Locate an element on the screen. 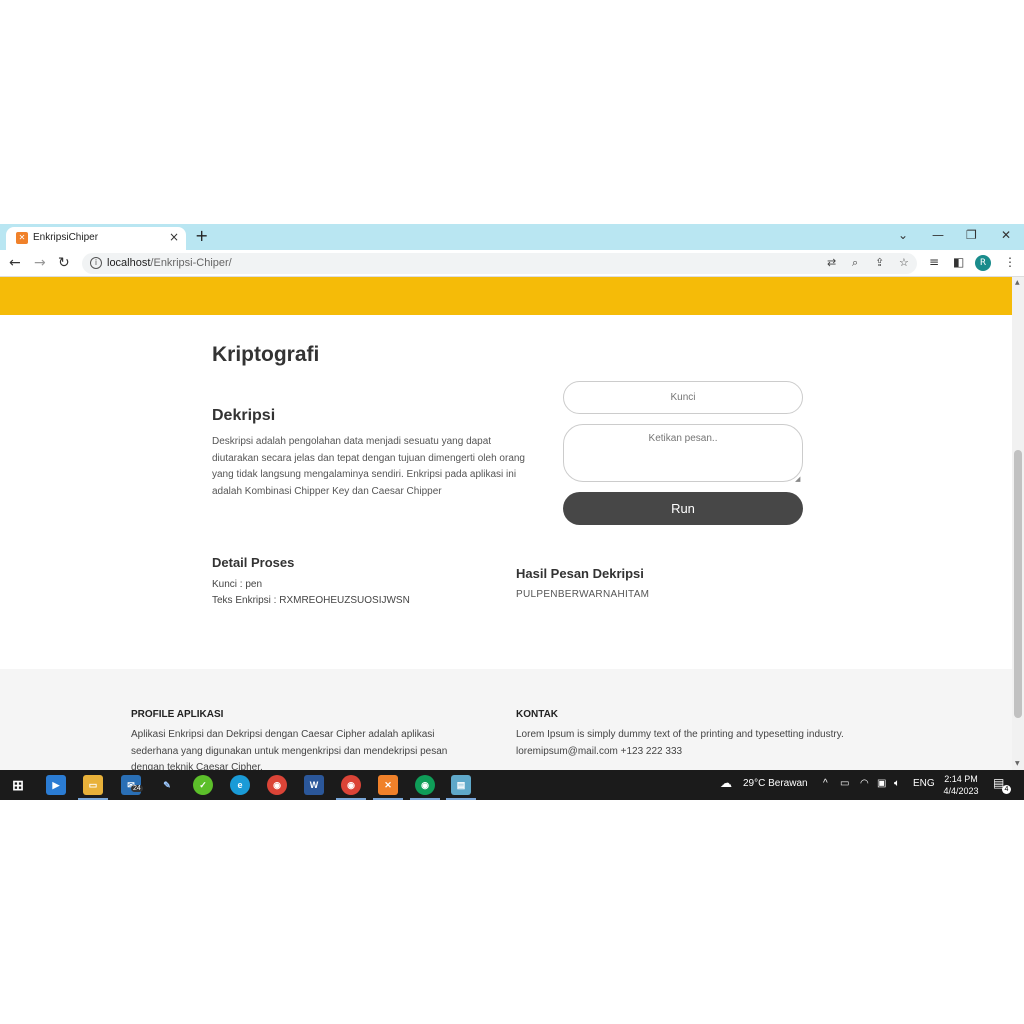 The width and height of the screenshot is (1024, 1024). xampp-favicon-icon: ✕ is located at coordinates (22, 238).